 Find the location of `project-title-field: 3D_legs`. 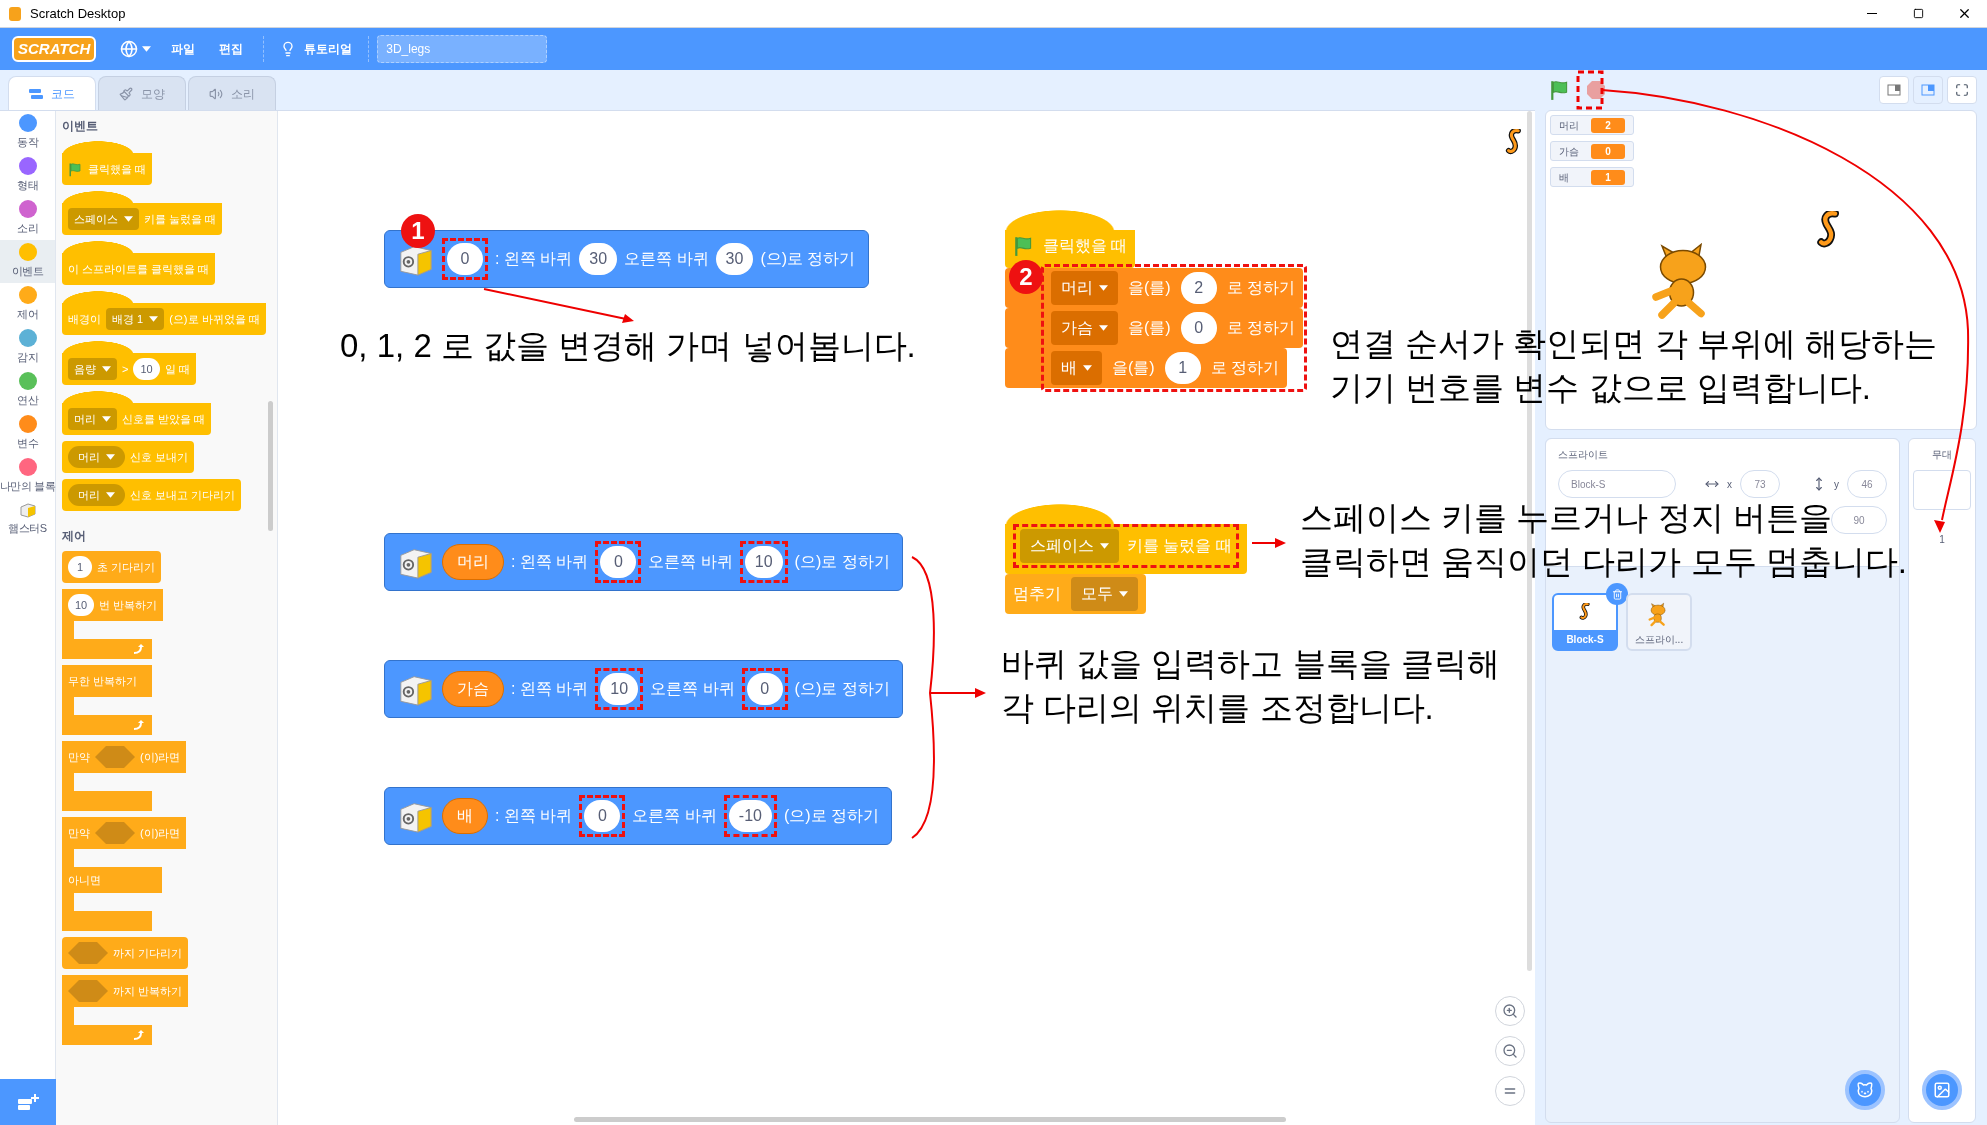

project-title-field: 3D_legs is located at coordinates (462, 49).